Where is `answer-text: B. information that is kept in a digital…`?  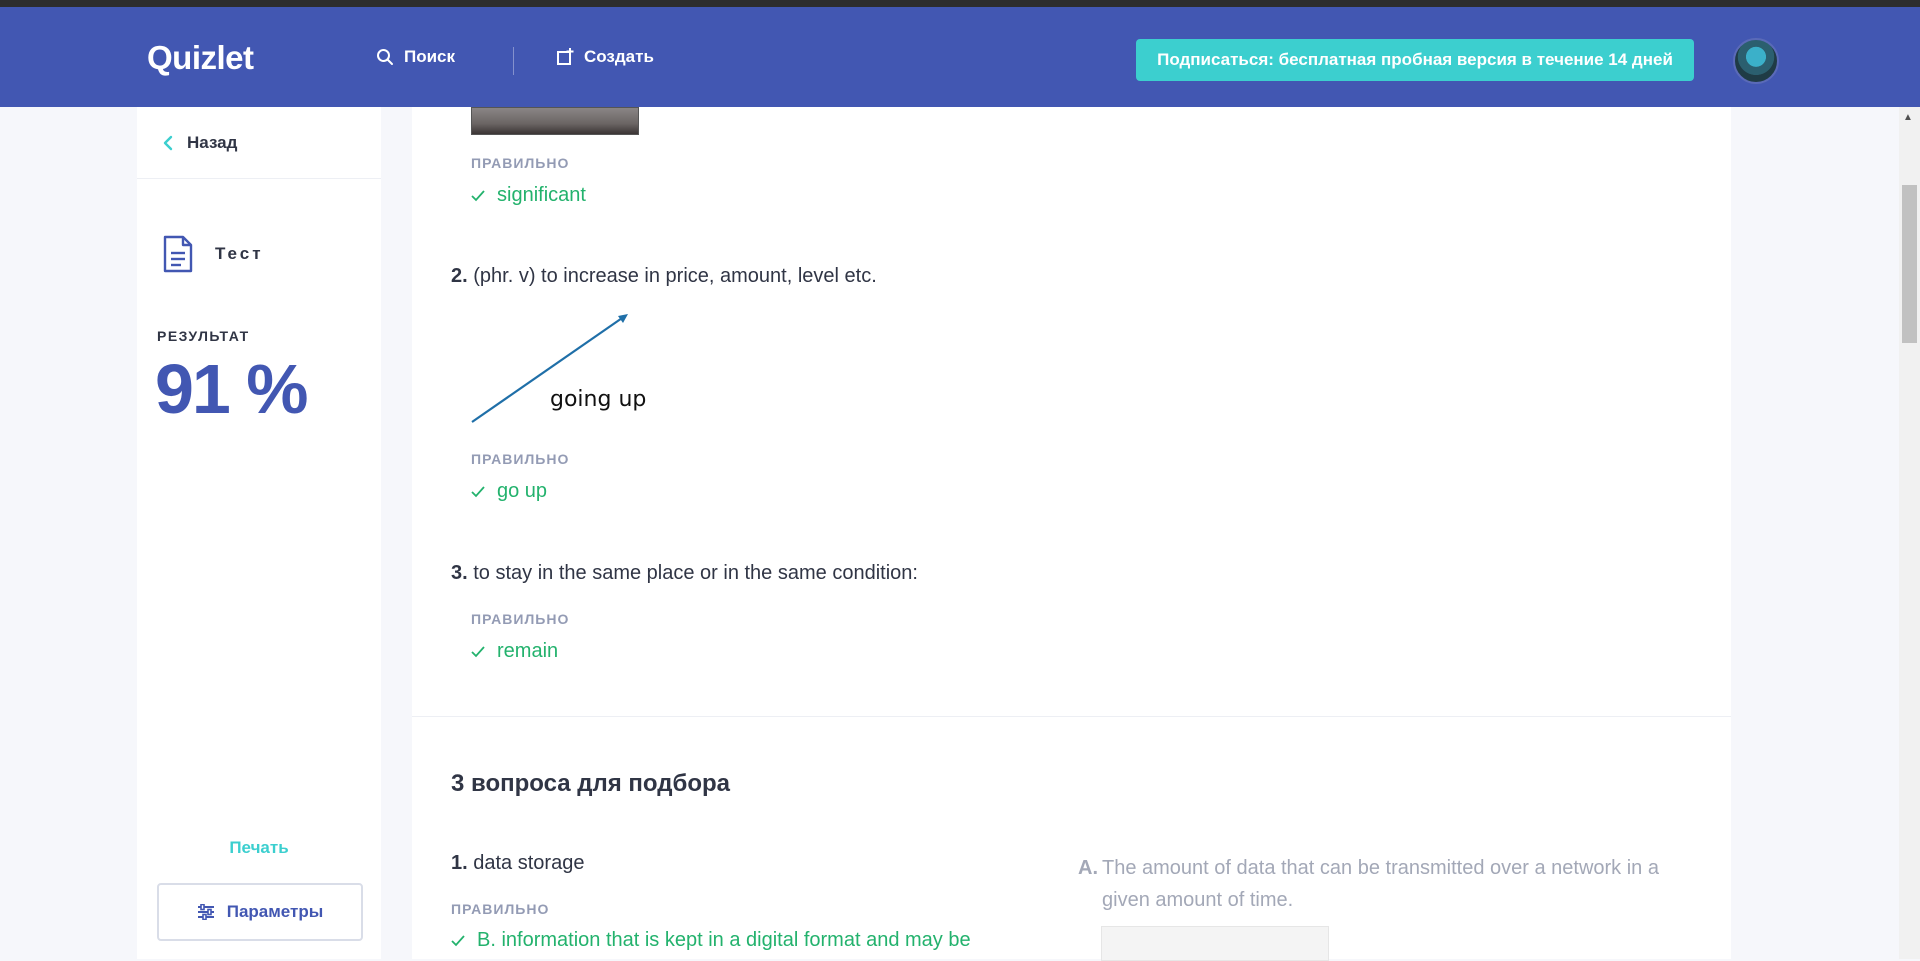
answer-text: B. information that is kept in a digital… is located at coordinates (724, 940).